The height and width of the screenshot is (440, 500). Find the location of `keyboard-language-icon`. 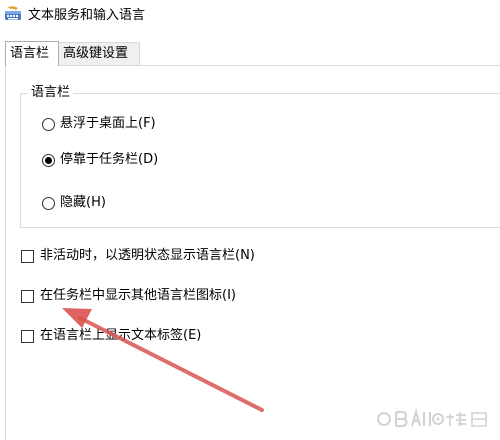

keyboard-language-icon is located at coordinates (13, 13).